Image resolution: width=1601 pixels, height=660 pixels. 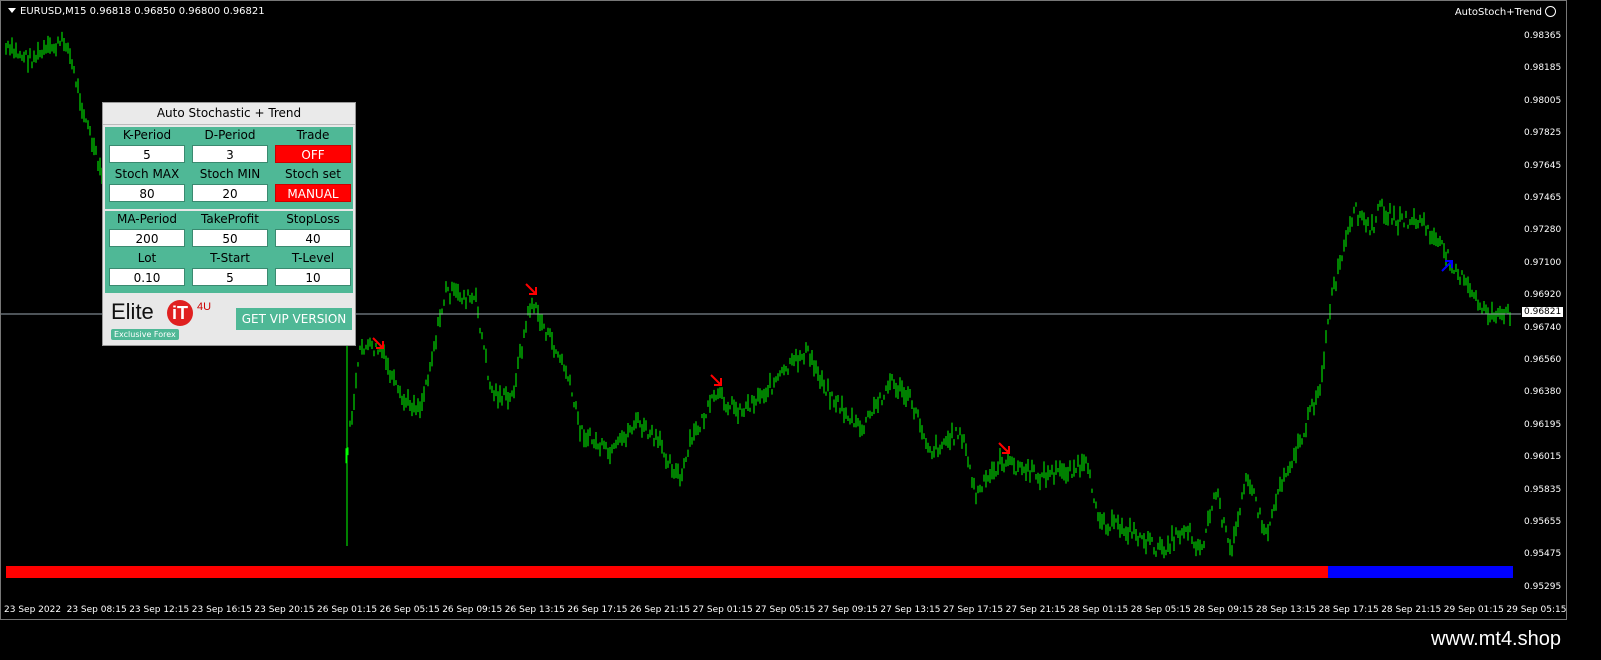 What do you see at coordinates (472, 610) in the screenshot?
I see `time-tick-label: 26 Sep 09:15` at bounding box center [472, 610].